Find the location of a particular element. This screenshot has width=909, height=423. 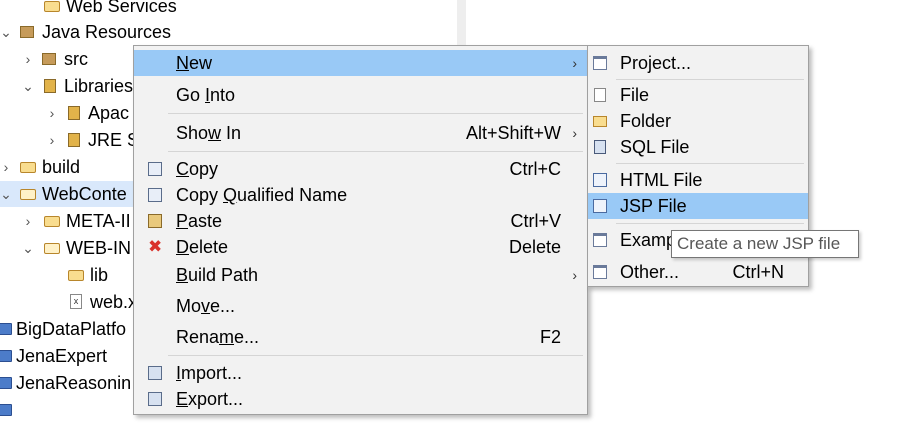

menu-item-label: New is located at coordinates (194, 63).